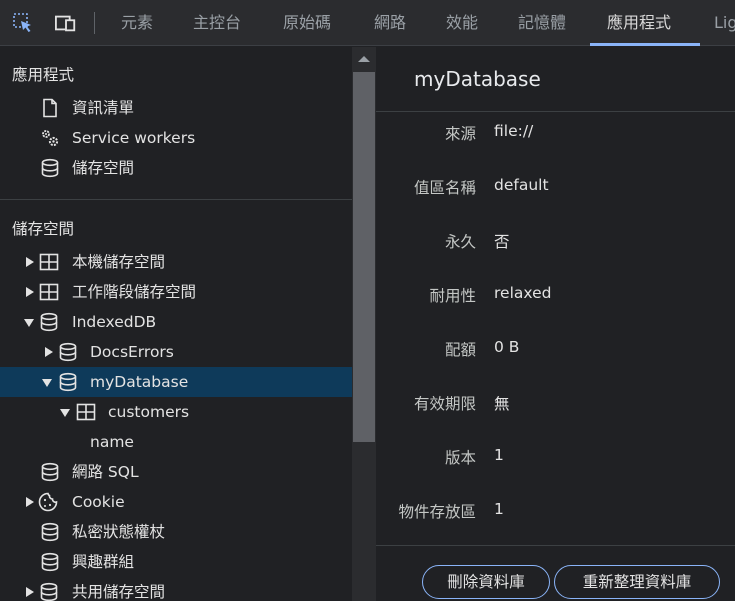  What do you see at coordinates (94, 23) in the screenshot?
I see `toolbar-separator` at bounding box center [94, 23].